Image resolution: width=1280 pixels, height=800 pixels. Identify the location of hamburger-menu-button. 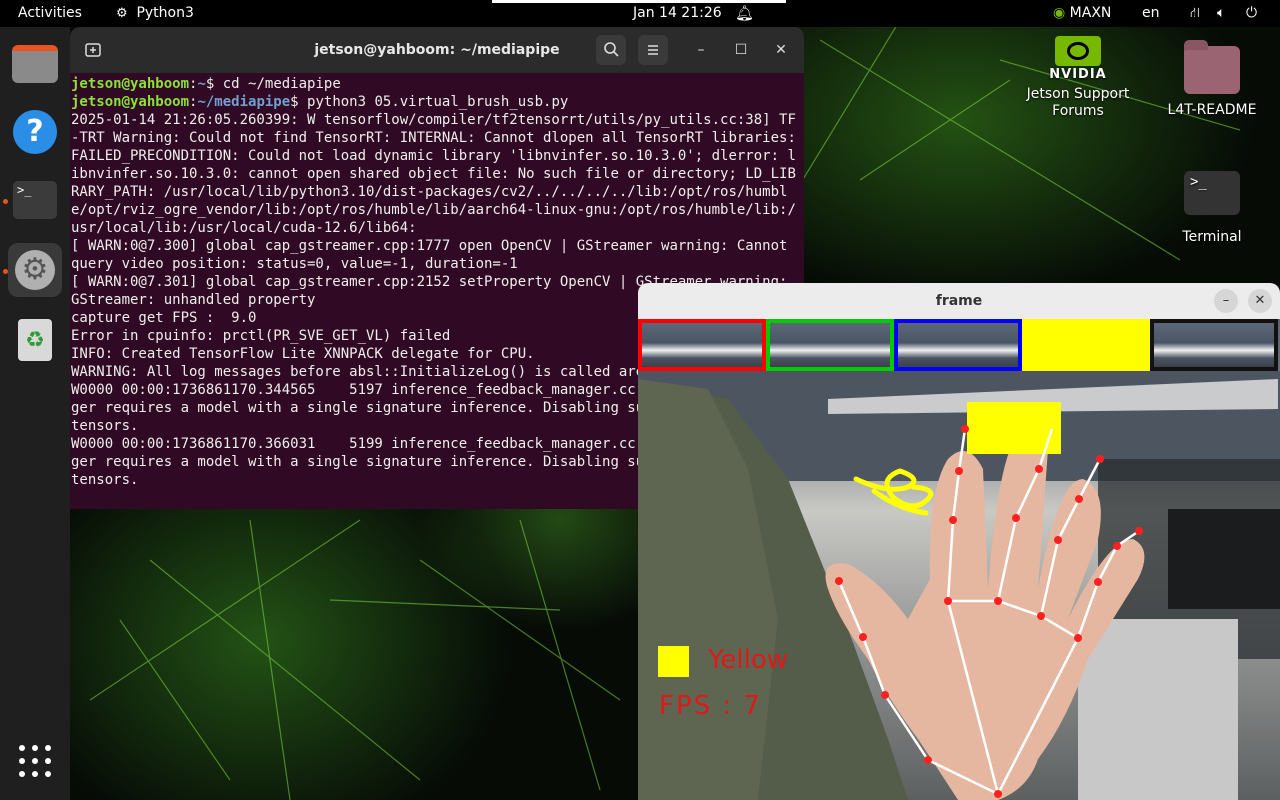
(653, 50).